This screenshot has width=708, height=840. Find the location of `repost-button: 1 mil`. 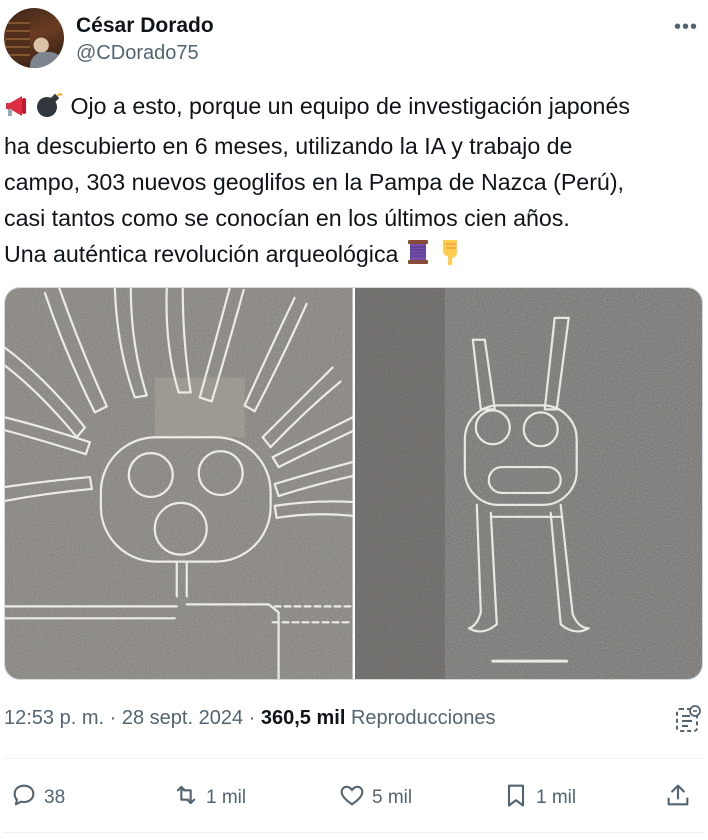

repost-button: 1 mil is located at coordinates (209, 798).